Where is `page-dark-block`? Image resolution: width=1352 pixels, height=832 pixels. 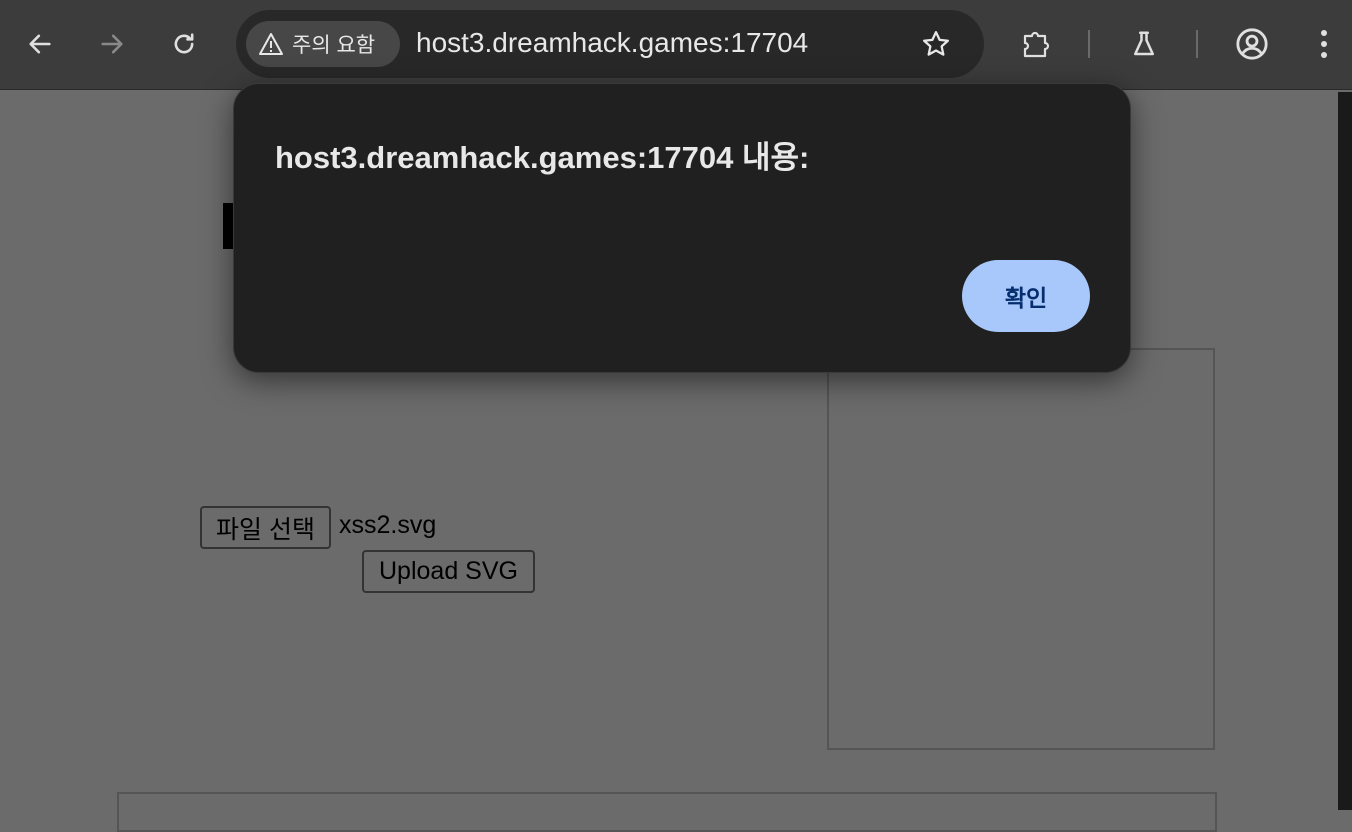
page-dark-block is located at coordinates (228, 226).